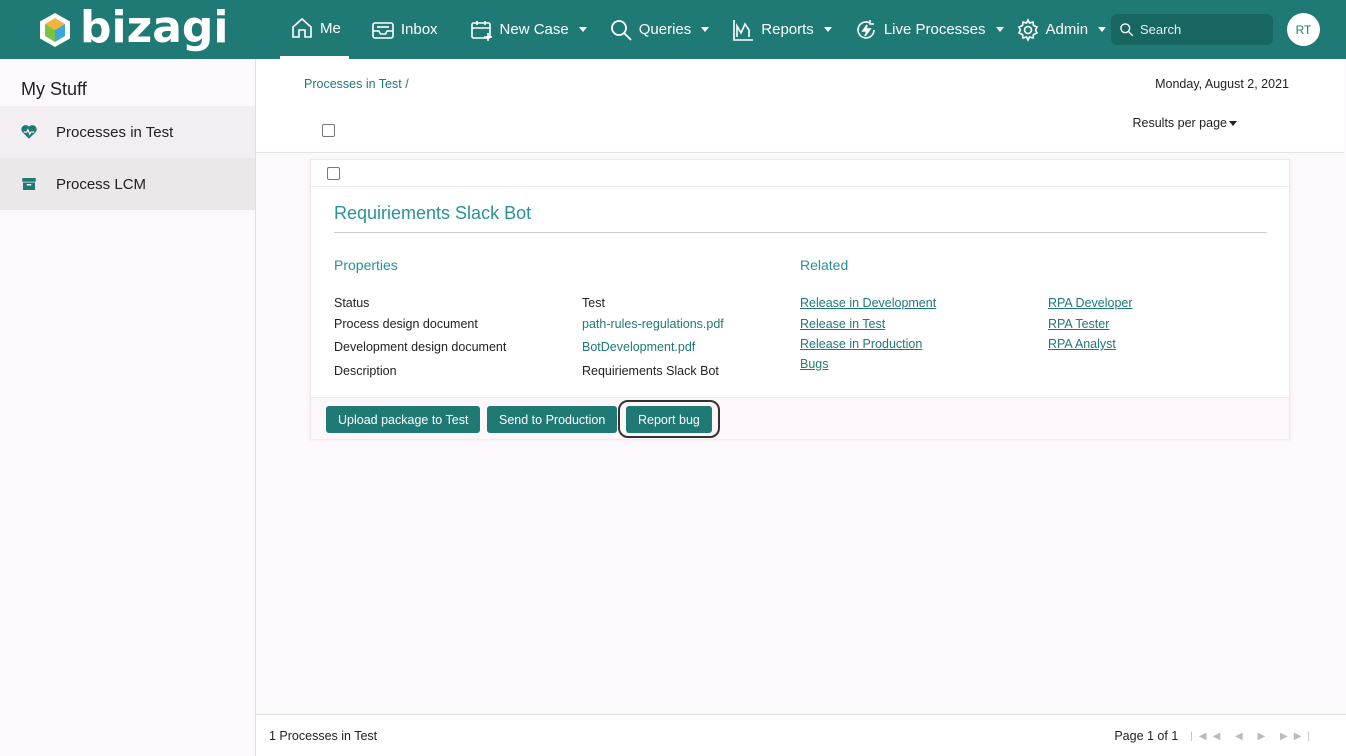 The width and height of the screenshot is (1346, 756). I want to click on nav-reports: Reports, so click(781, 29).